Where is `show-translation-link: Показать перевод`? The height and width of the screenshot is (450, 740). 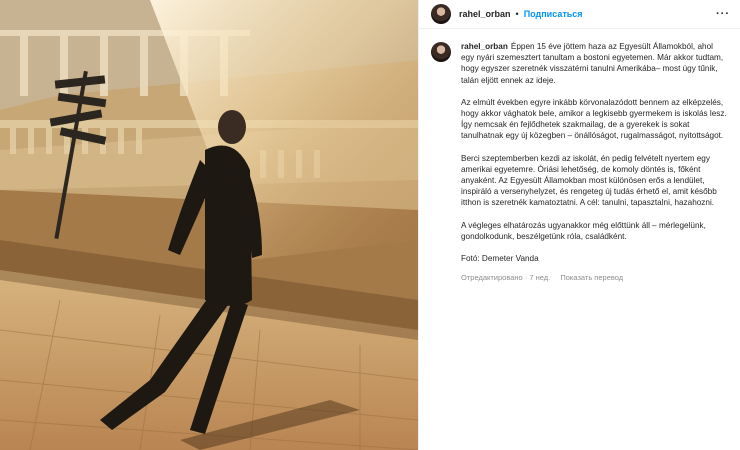
show-translation-link: Показать перевод is located at coordinates (591, 277).